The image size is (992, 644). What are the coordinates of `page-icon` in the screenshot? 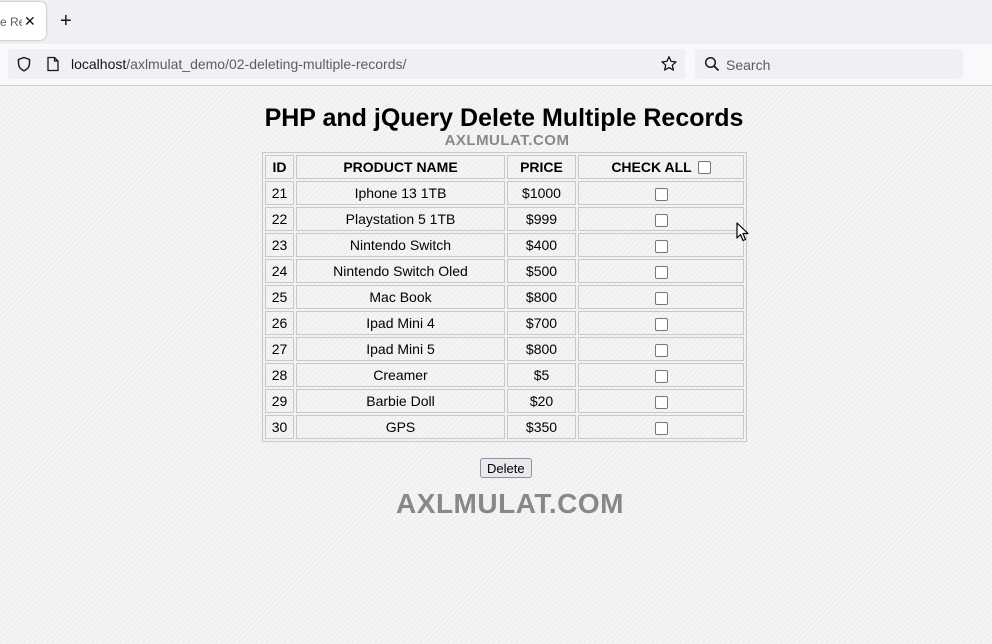 It's located at (53, 64).